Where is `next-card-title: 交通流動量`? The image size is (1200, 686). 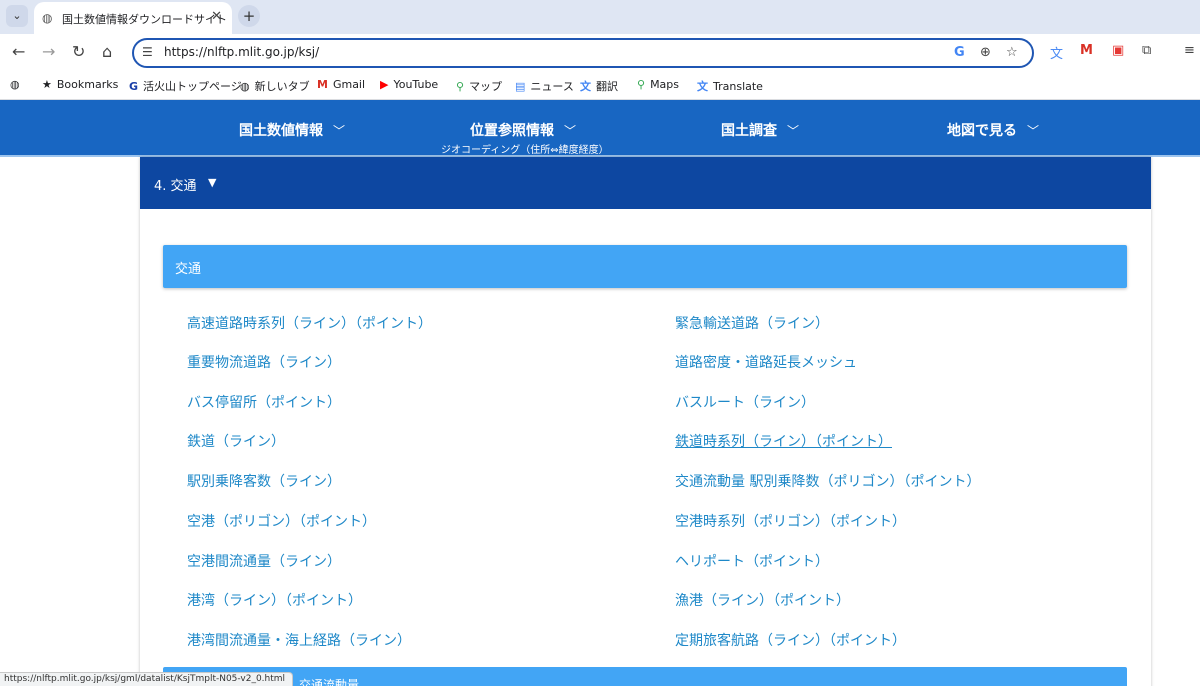 next-card-title: 交通流動量 is located at coordinates (329, 682).